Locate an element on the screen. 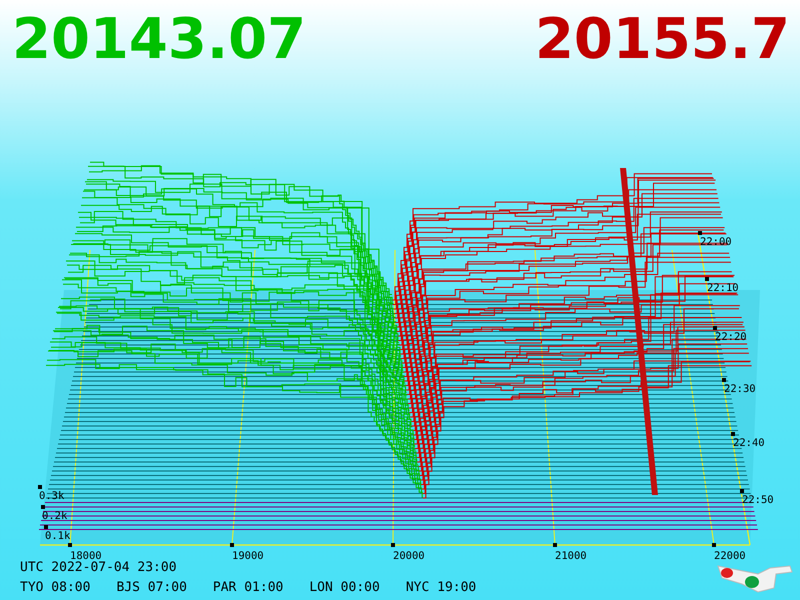  city-time: PAR 01:00 is located at coordinates (248, 587).